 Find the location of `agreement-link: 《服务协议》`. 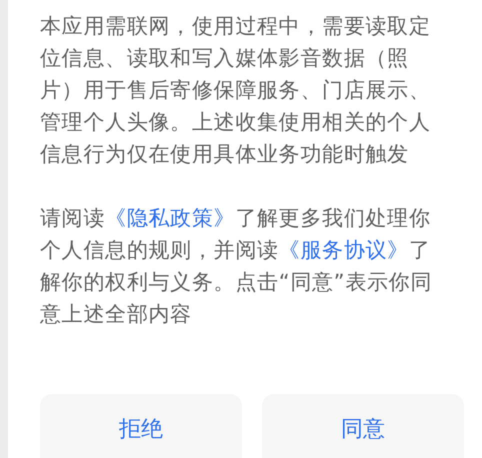

agreement-link: 《服务协议》 is located at coordinates (343, 250).